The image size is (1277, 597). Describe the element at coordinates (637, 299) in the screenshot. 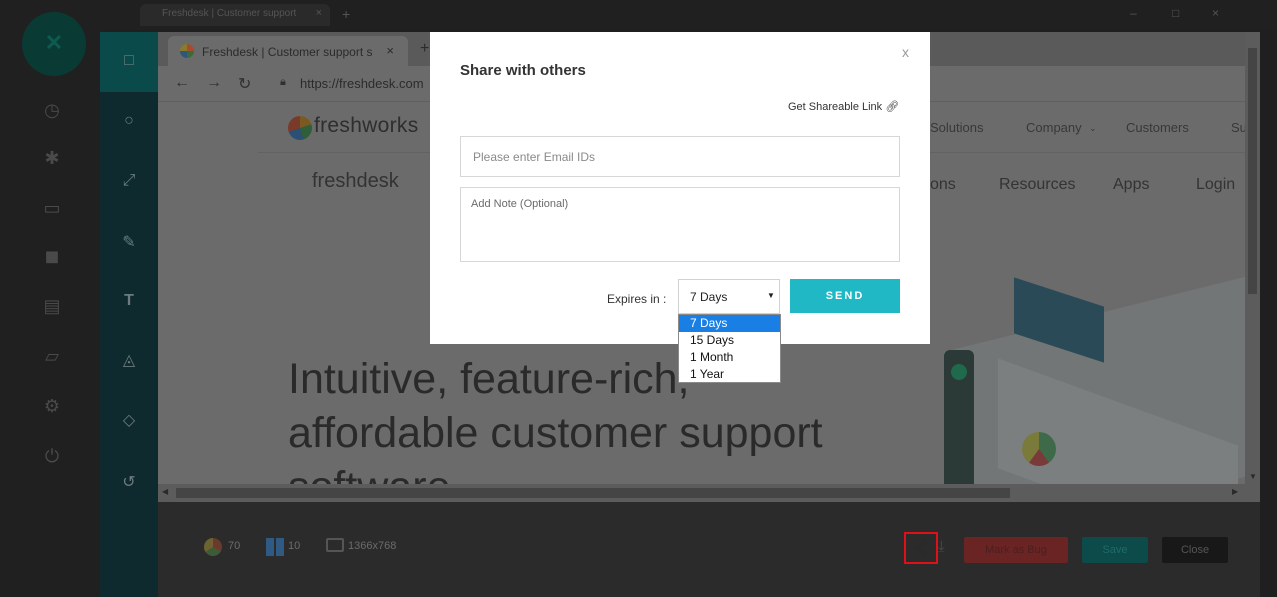

I see `expires-label: Expires in :` at that location.